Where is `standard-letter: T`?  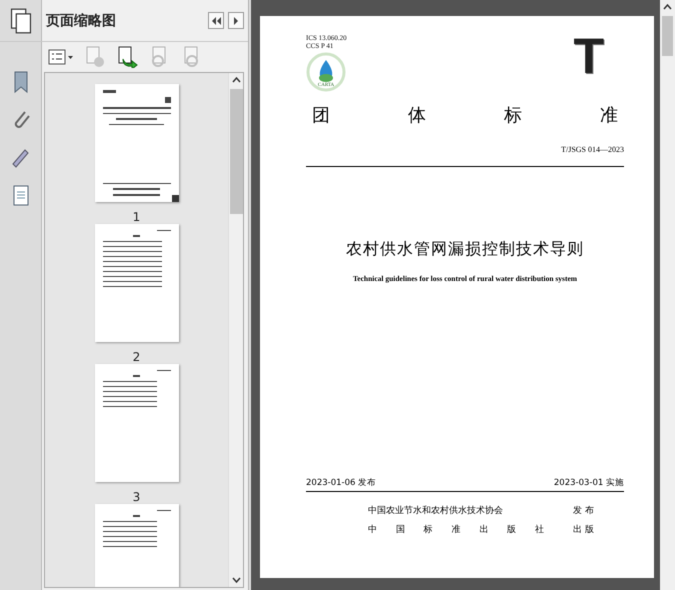 standard-letter: T is located at coordinates (588, 60).